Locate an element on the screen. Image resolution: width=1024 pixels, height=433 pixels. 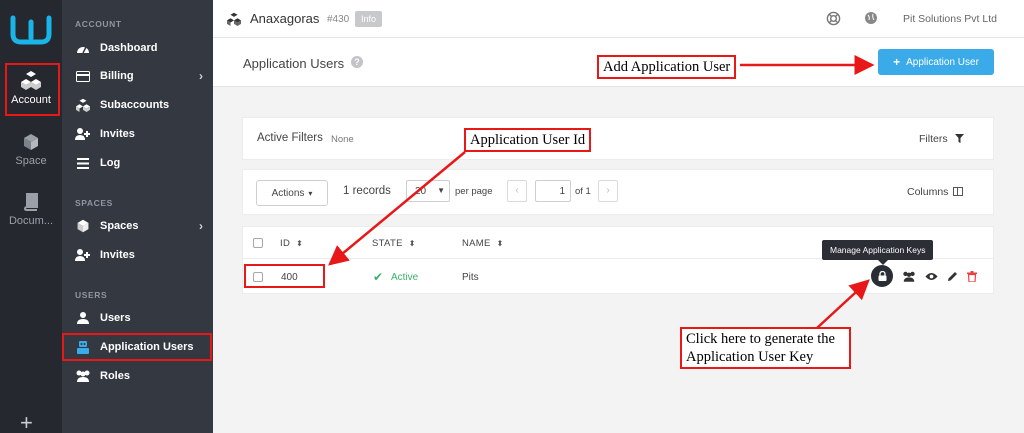
add-icon: + is located at coordinates (26, 422).